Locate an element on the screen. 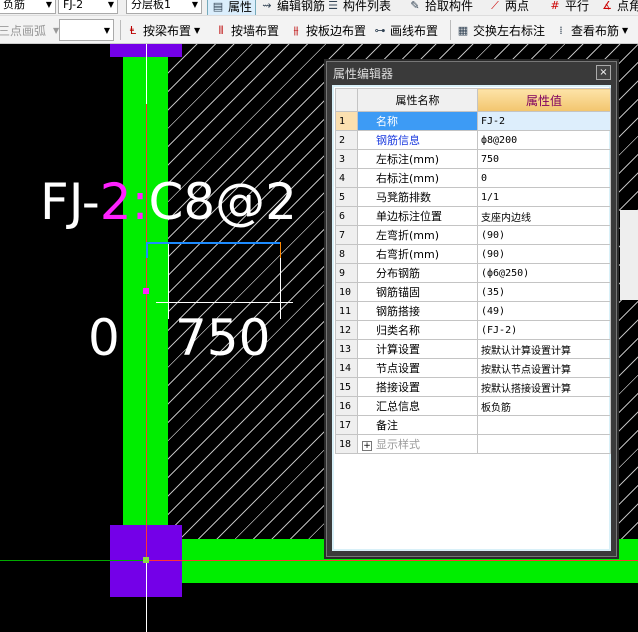  layer-combo: 分层板1 ▼ is located at coordinates (164, 7).